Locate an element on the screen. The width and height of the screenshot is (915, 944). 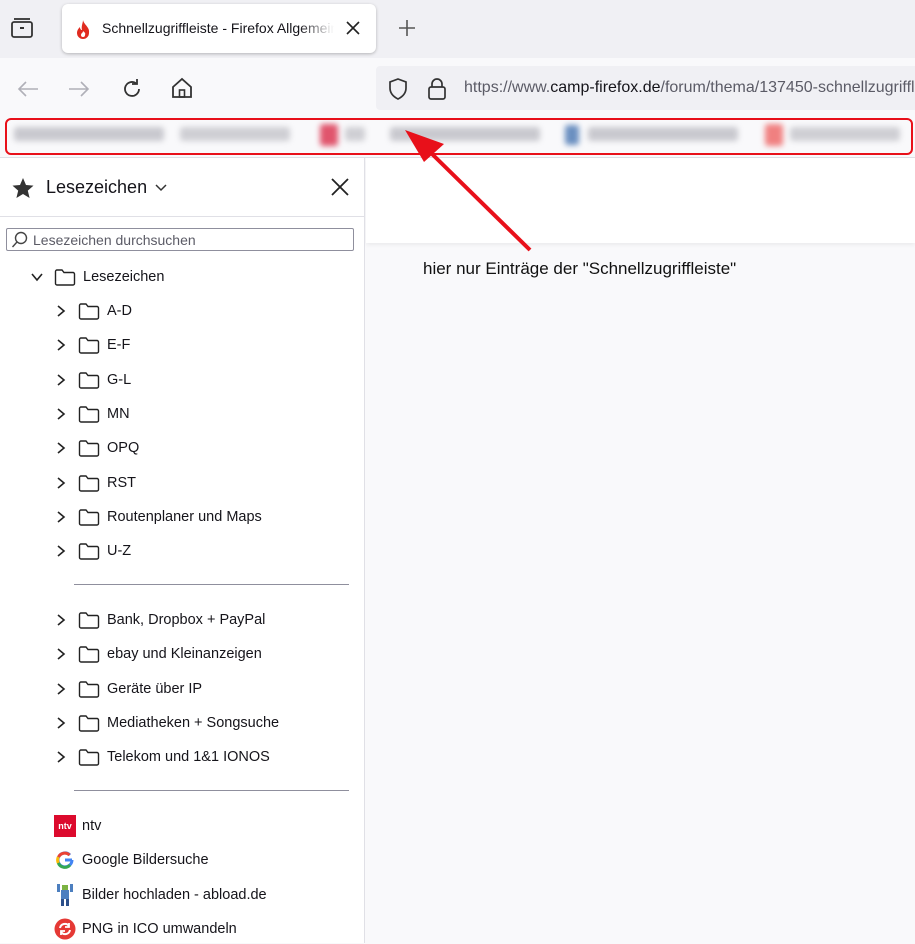
tab-active: Schnellzugriffleiste - Firefox Allgemein is located at coordinates (219, 28).